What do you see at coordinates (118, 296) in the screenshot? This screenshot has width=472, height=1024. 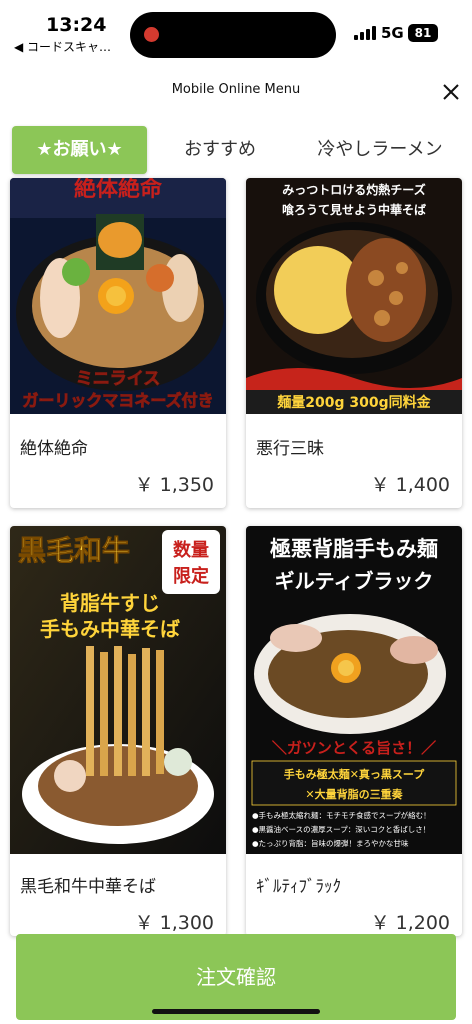 I see `product-image: 絶体絶命 ミニライス ガーリックマヨネーズ付き` at bounding box center [118, 296].